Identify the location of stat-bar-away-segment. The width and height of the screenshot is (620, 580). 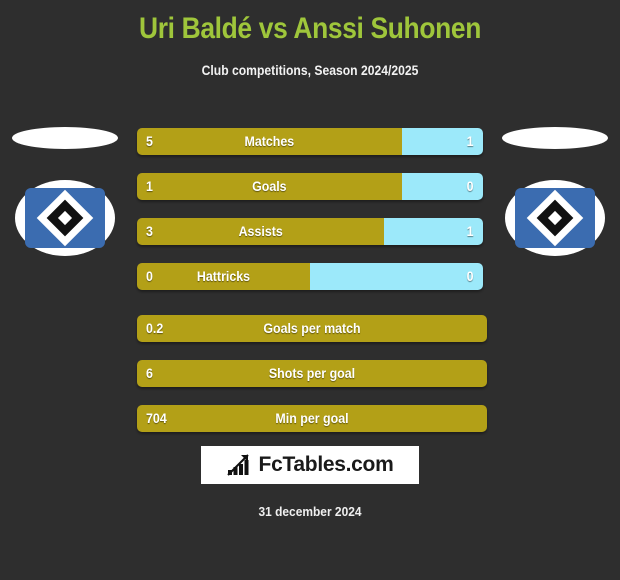
(396, 276).